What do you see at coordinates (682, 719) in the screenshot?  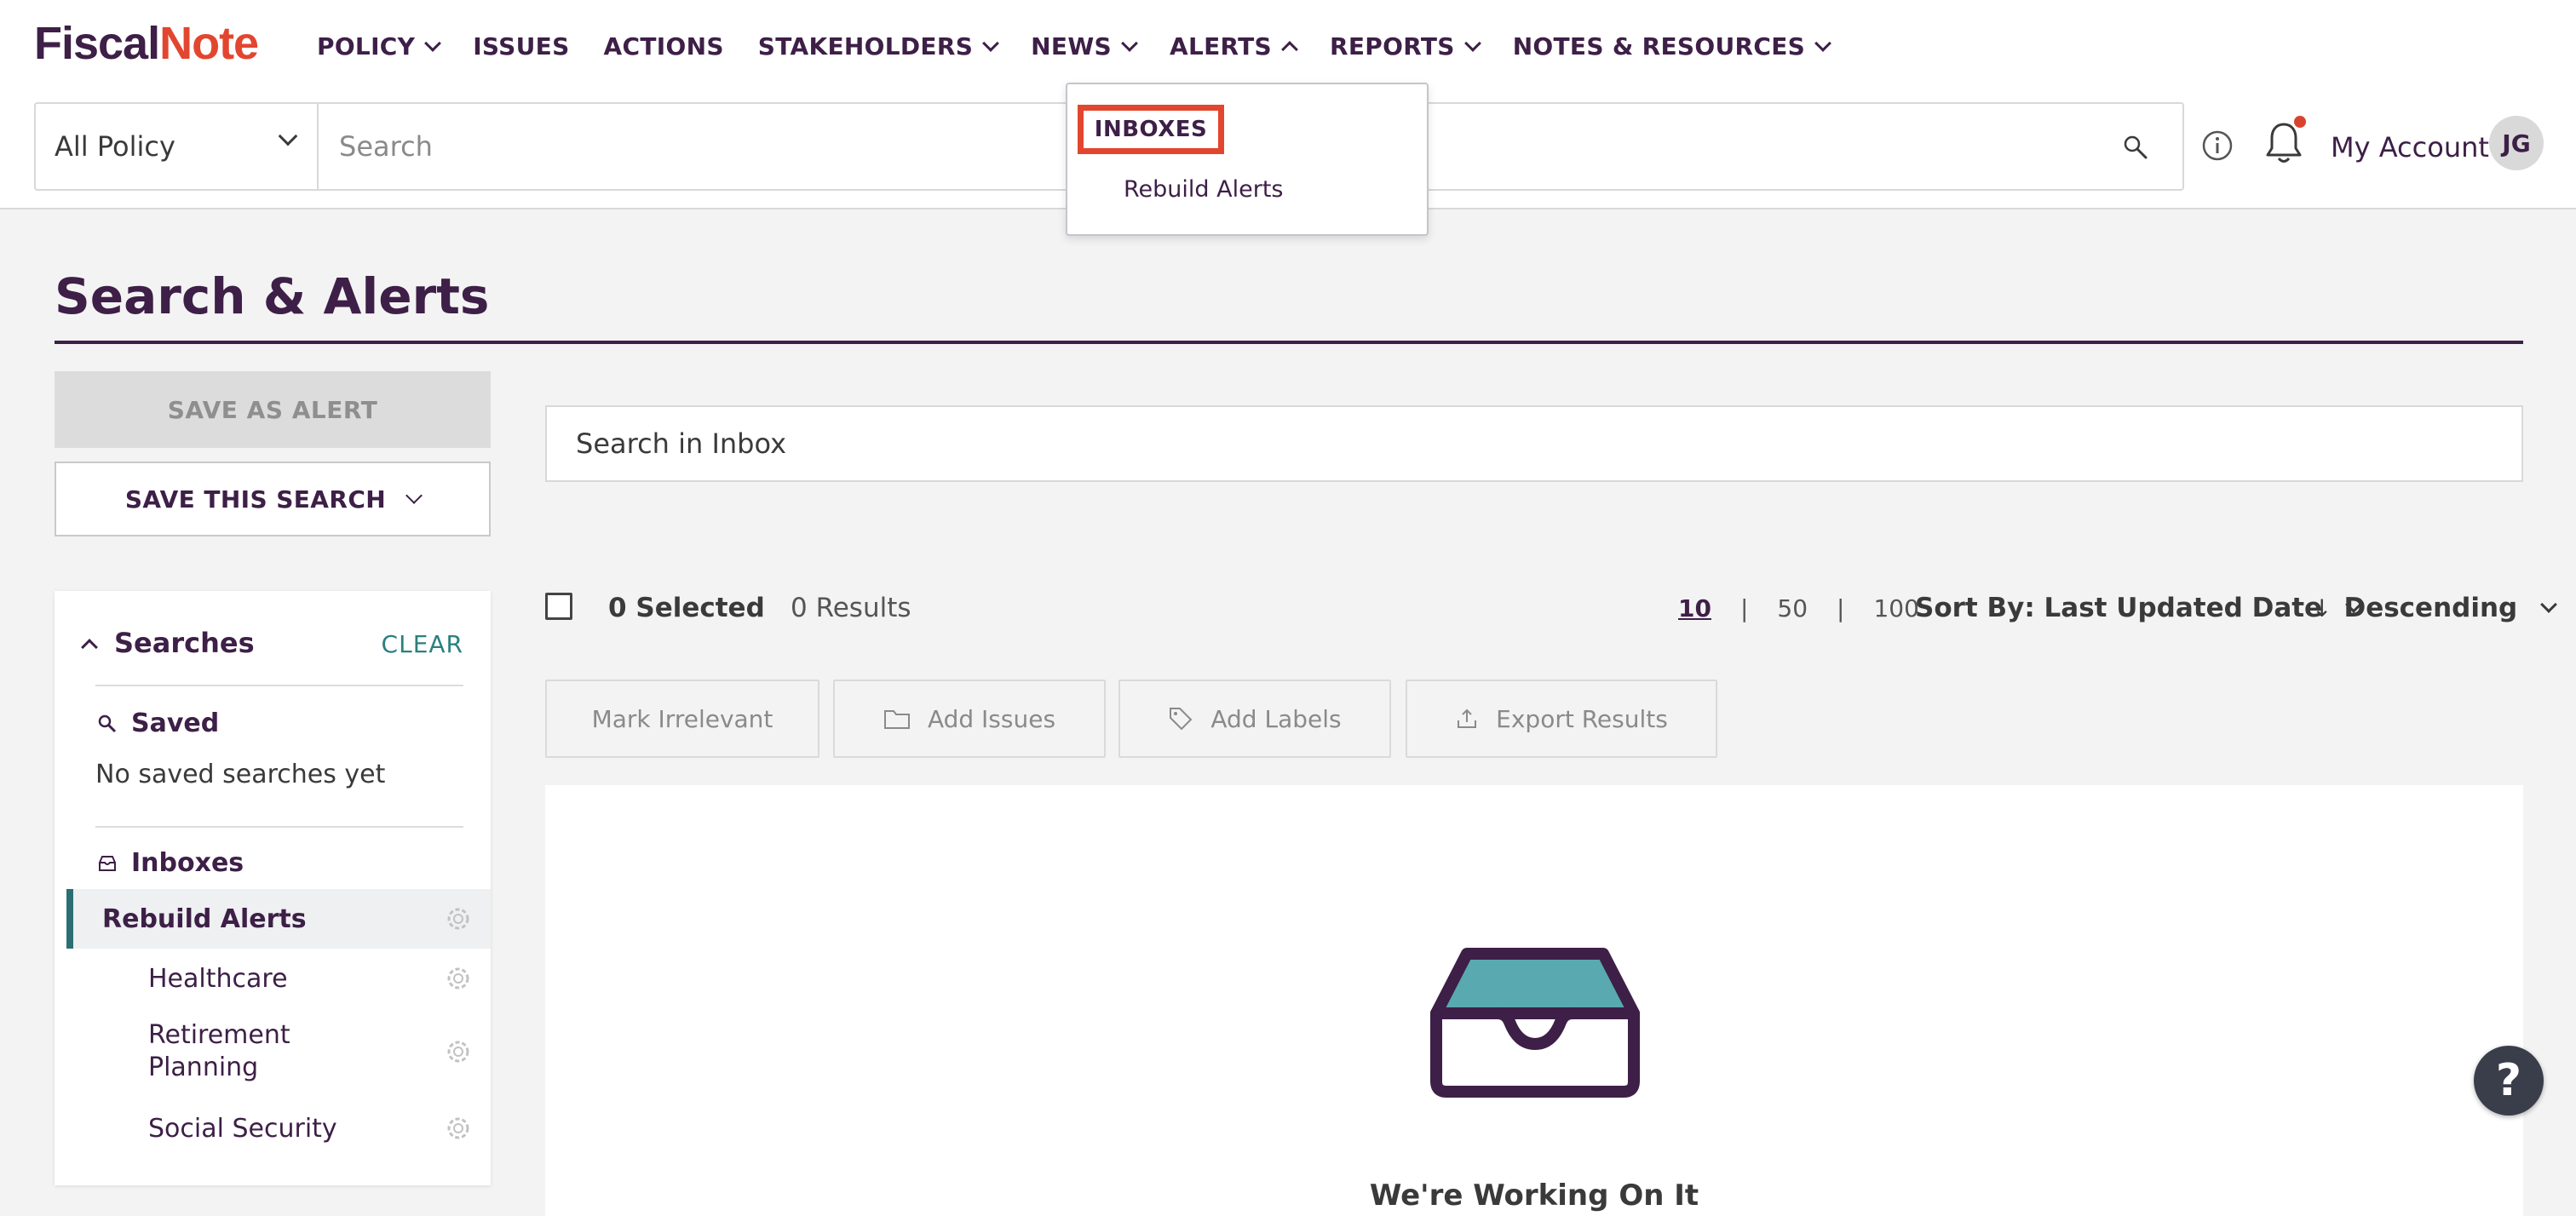 I see `mark-irrelevant-button: Mark Irrelevant` at bounding box center [682, 719].